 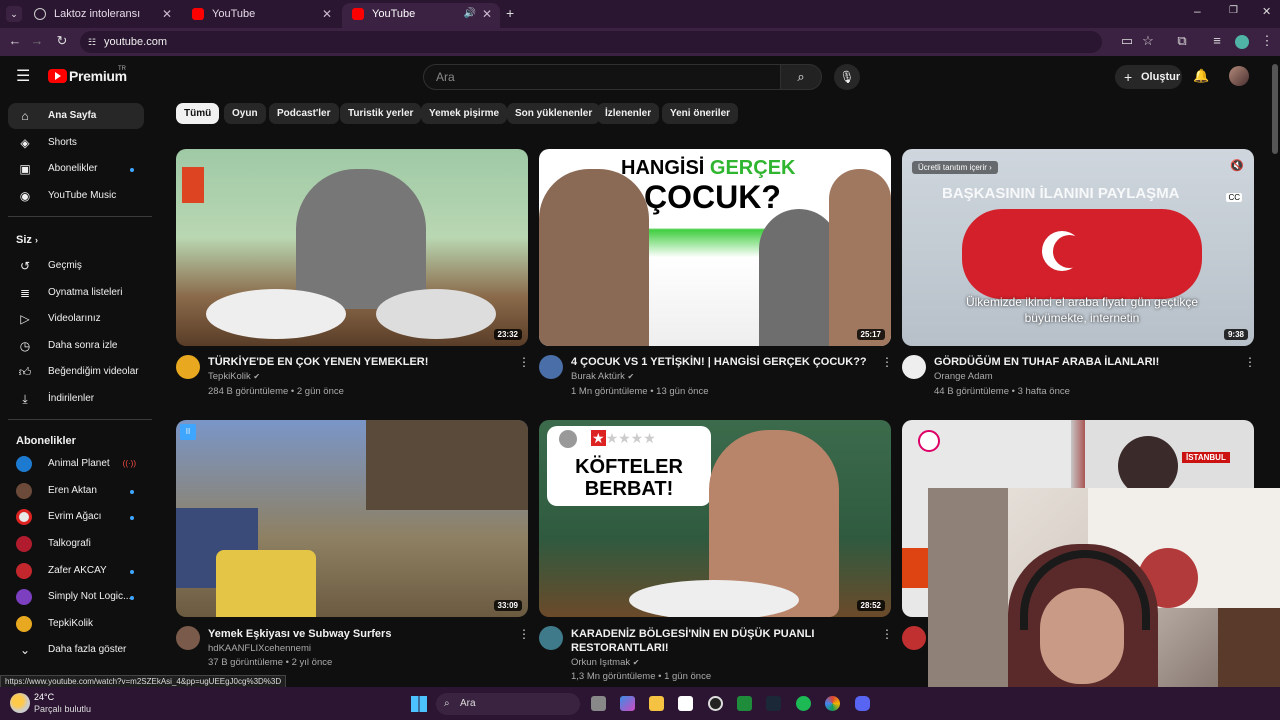 I want to click on chip-recently-uploaded: Son yüklenenler, so click(x=554, y=113).